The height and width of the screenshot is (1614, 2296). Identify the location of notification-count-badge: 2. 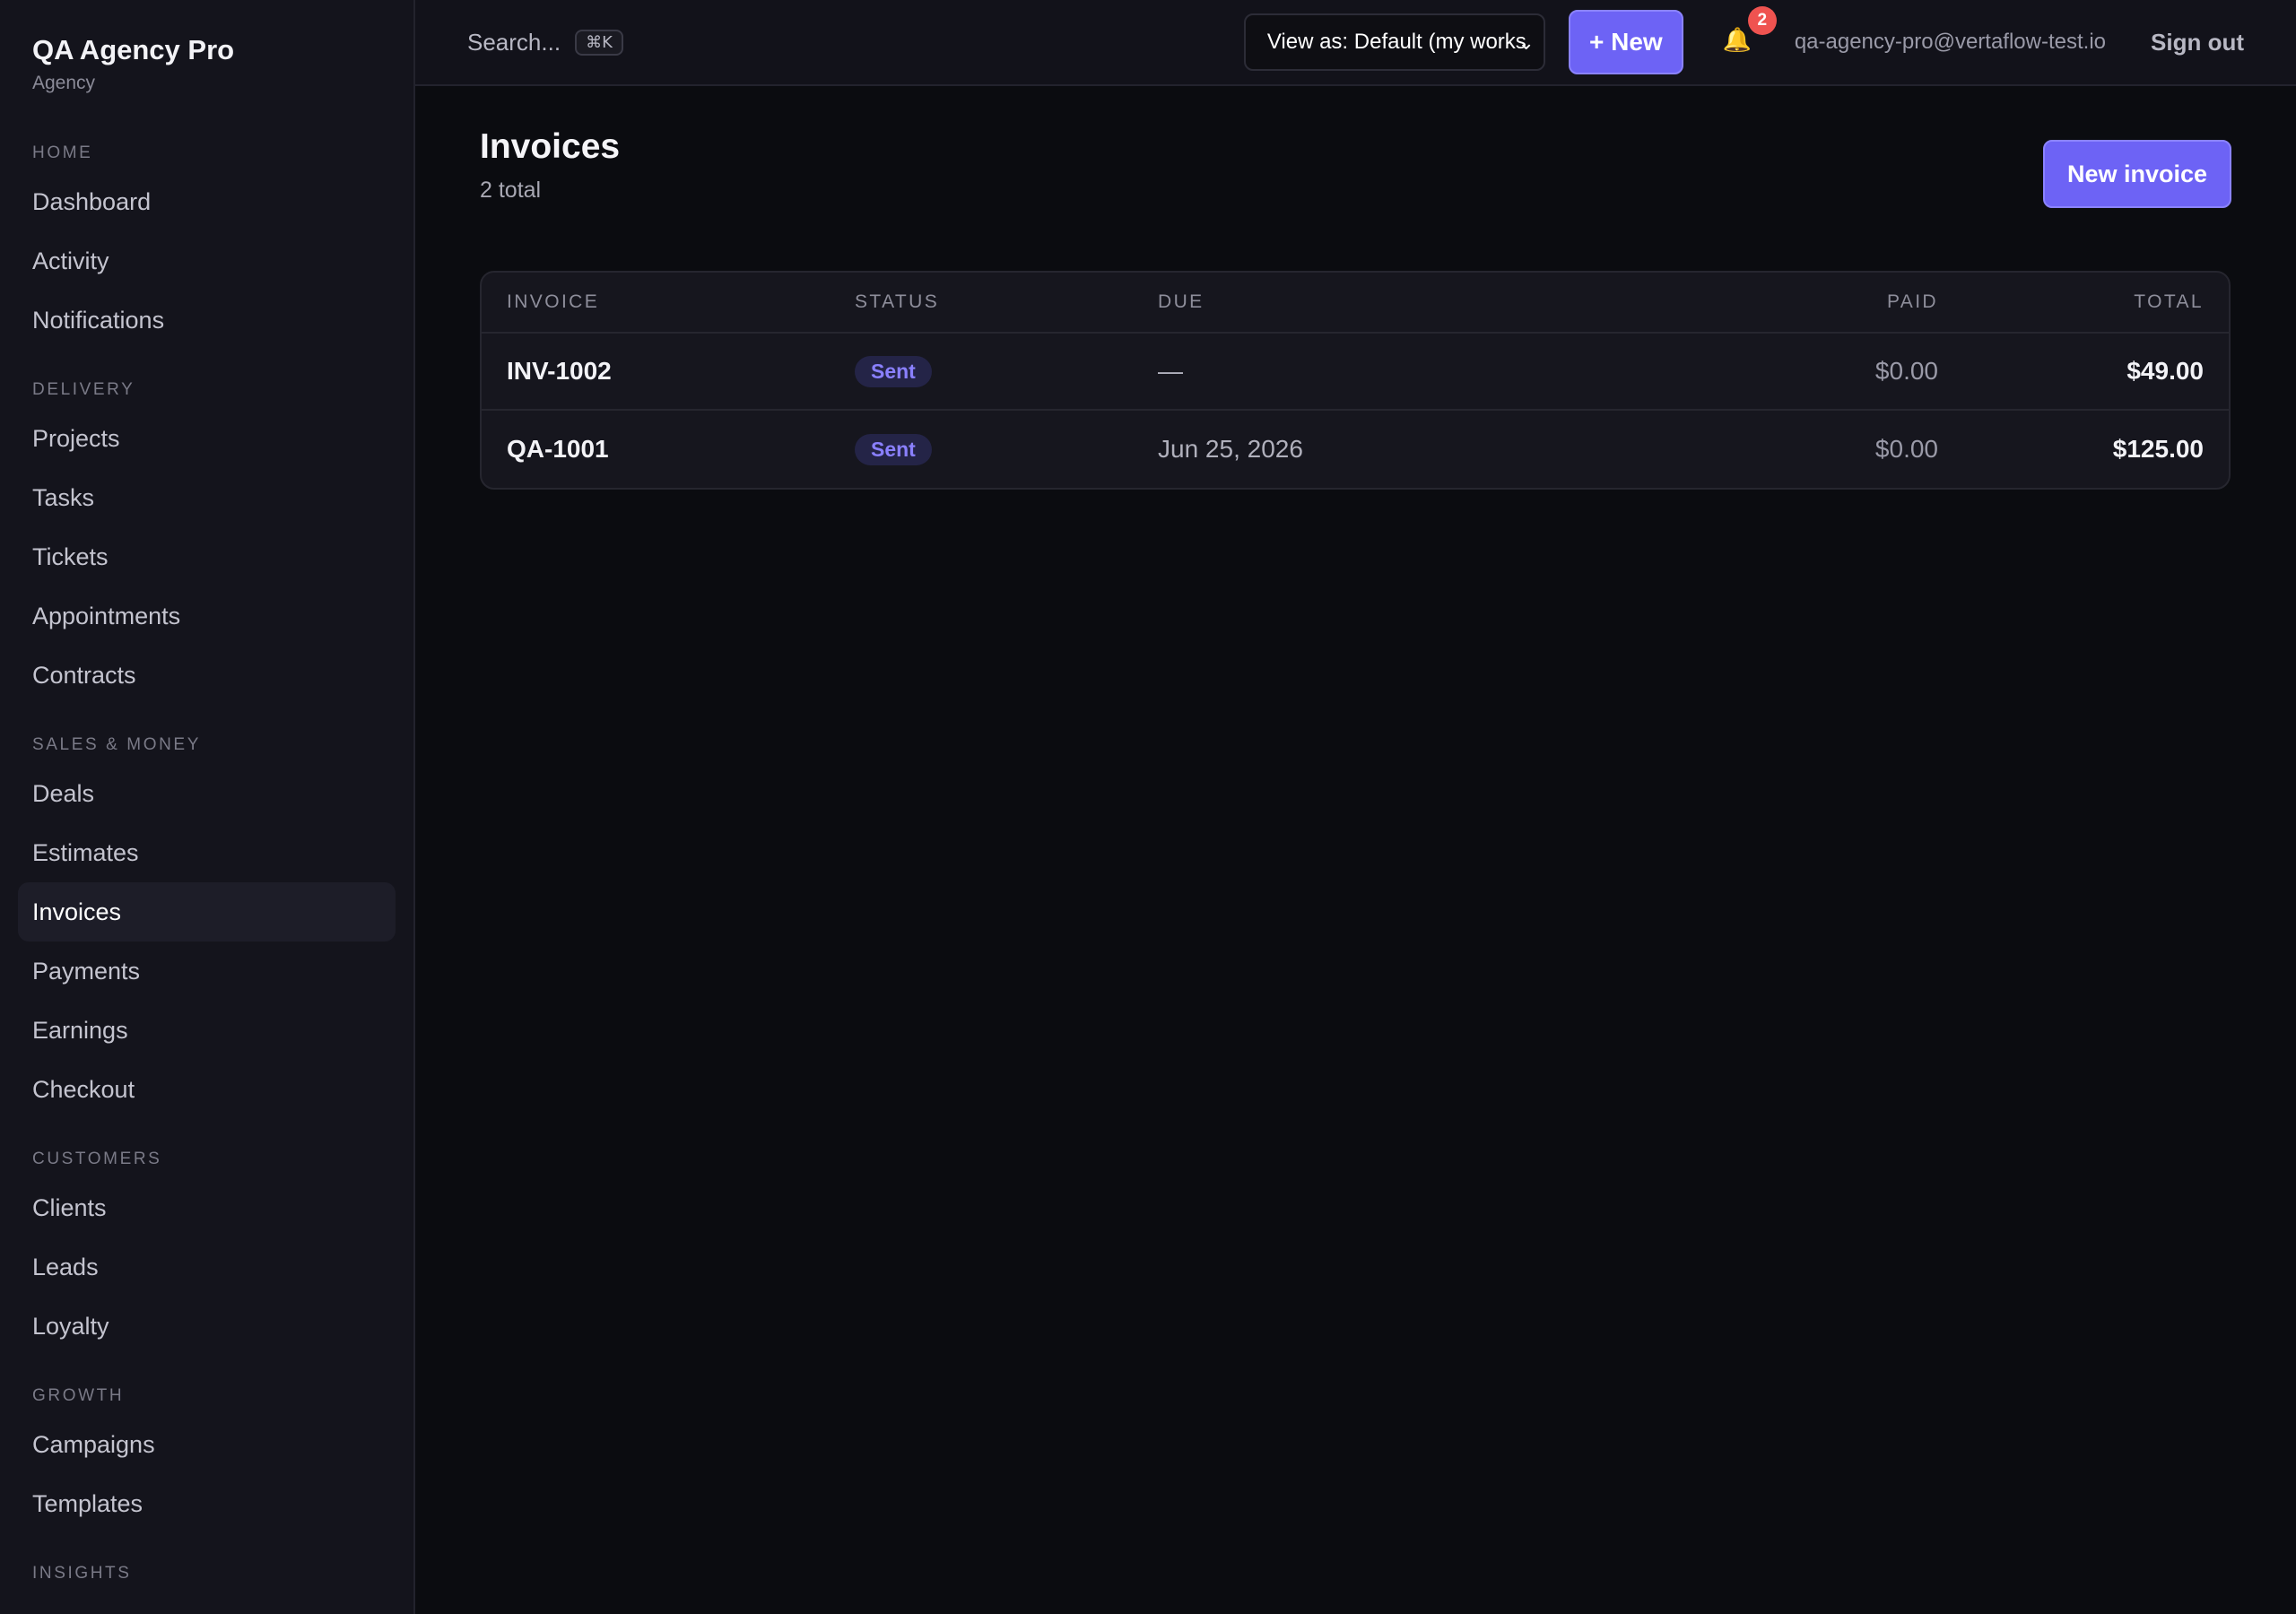
(1762, 20).